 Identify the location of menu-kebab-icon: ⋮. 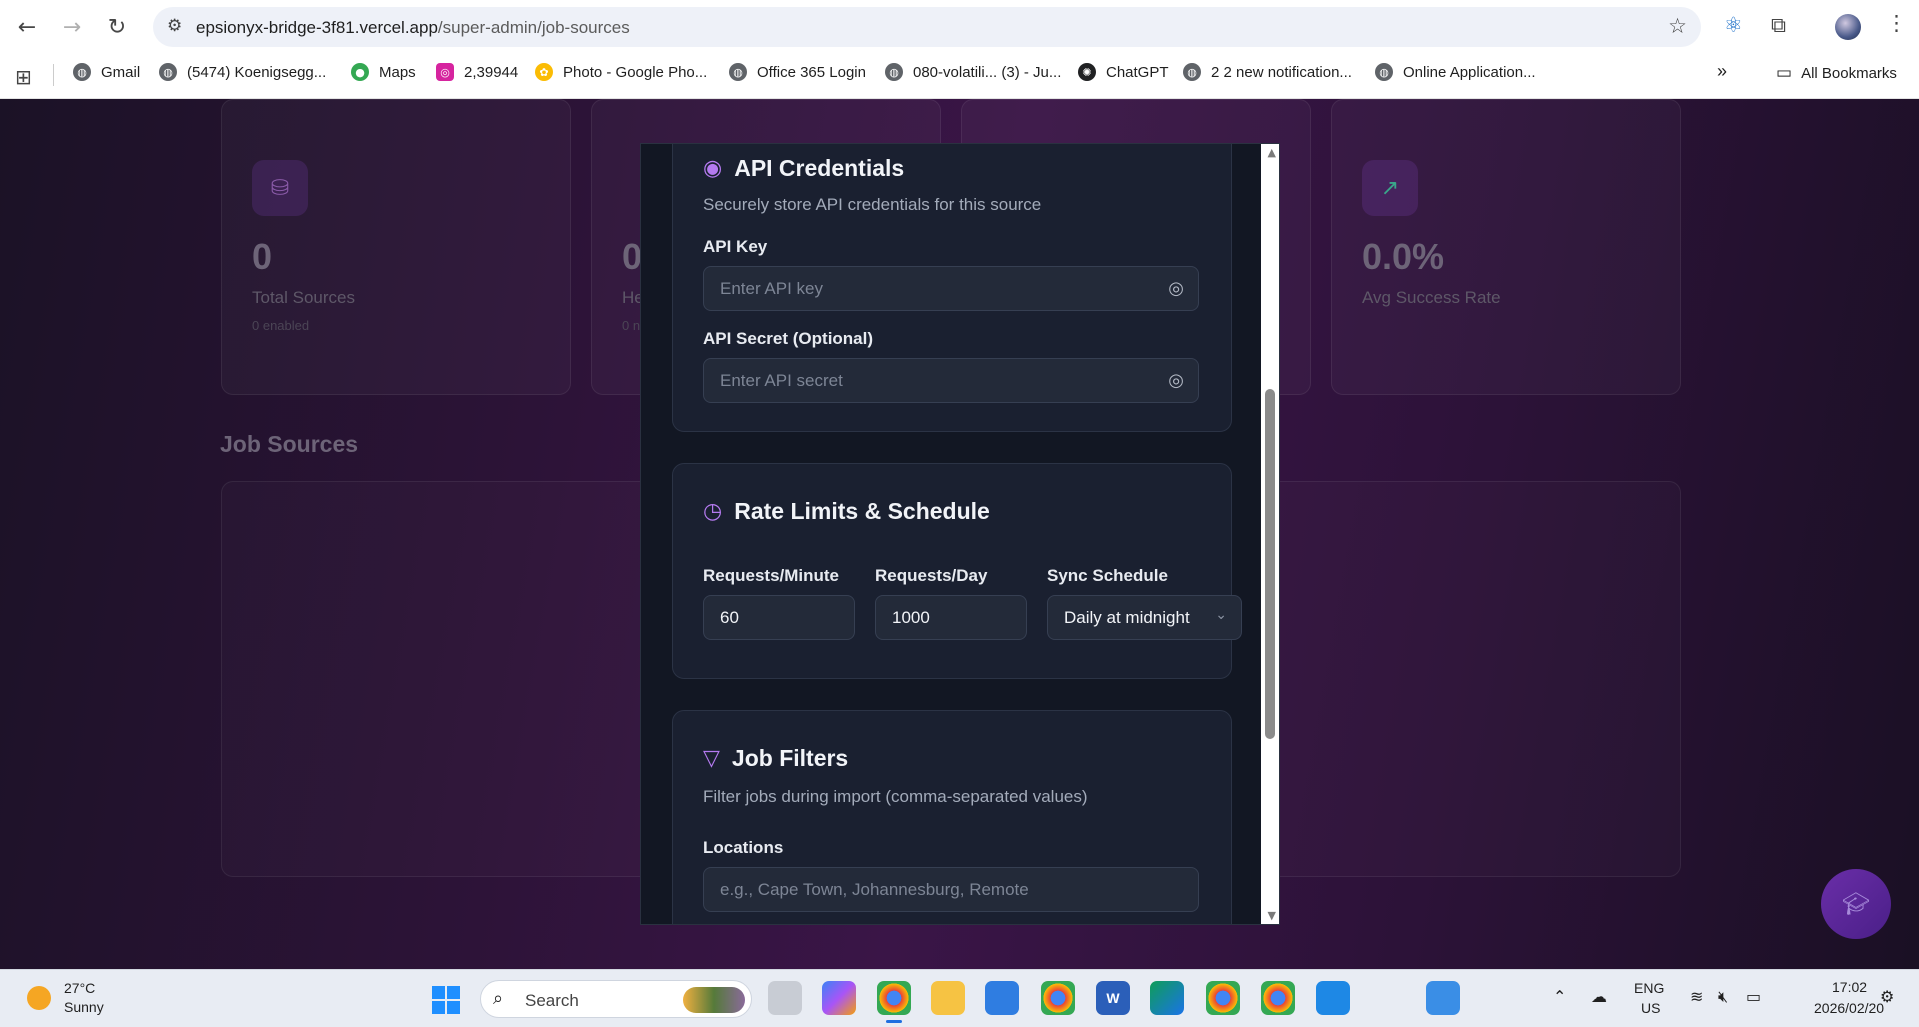
(1896, 23).